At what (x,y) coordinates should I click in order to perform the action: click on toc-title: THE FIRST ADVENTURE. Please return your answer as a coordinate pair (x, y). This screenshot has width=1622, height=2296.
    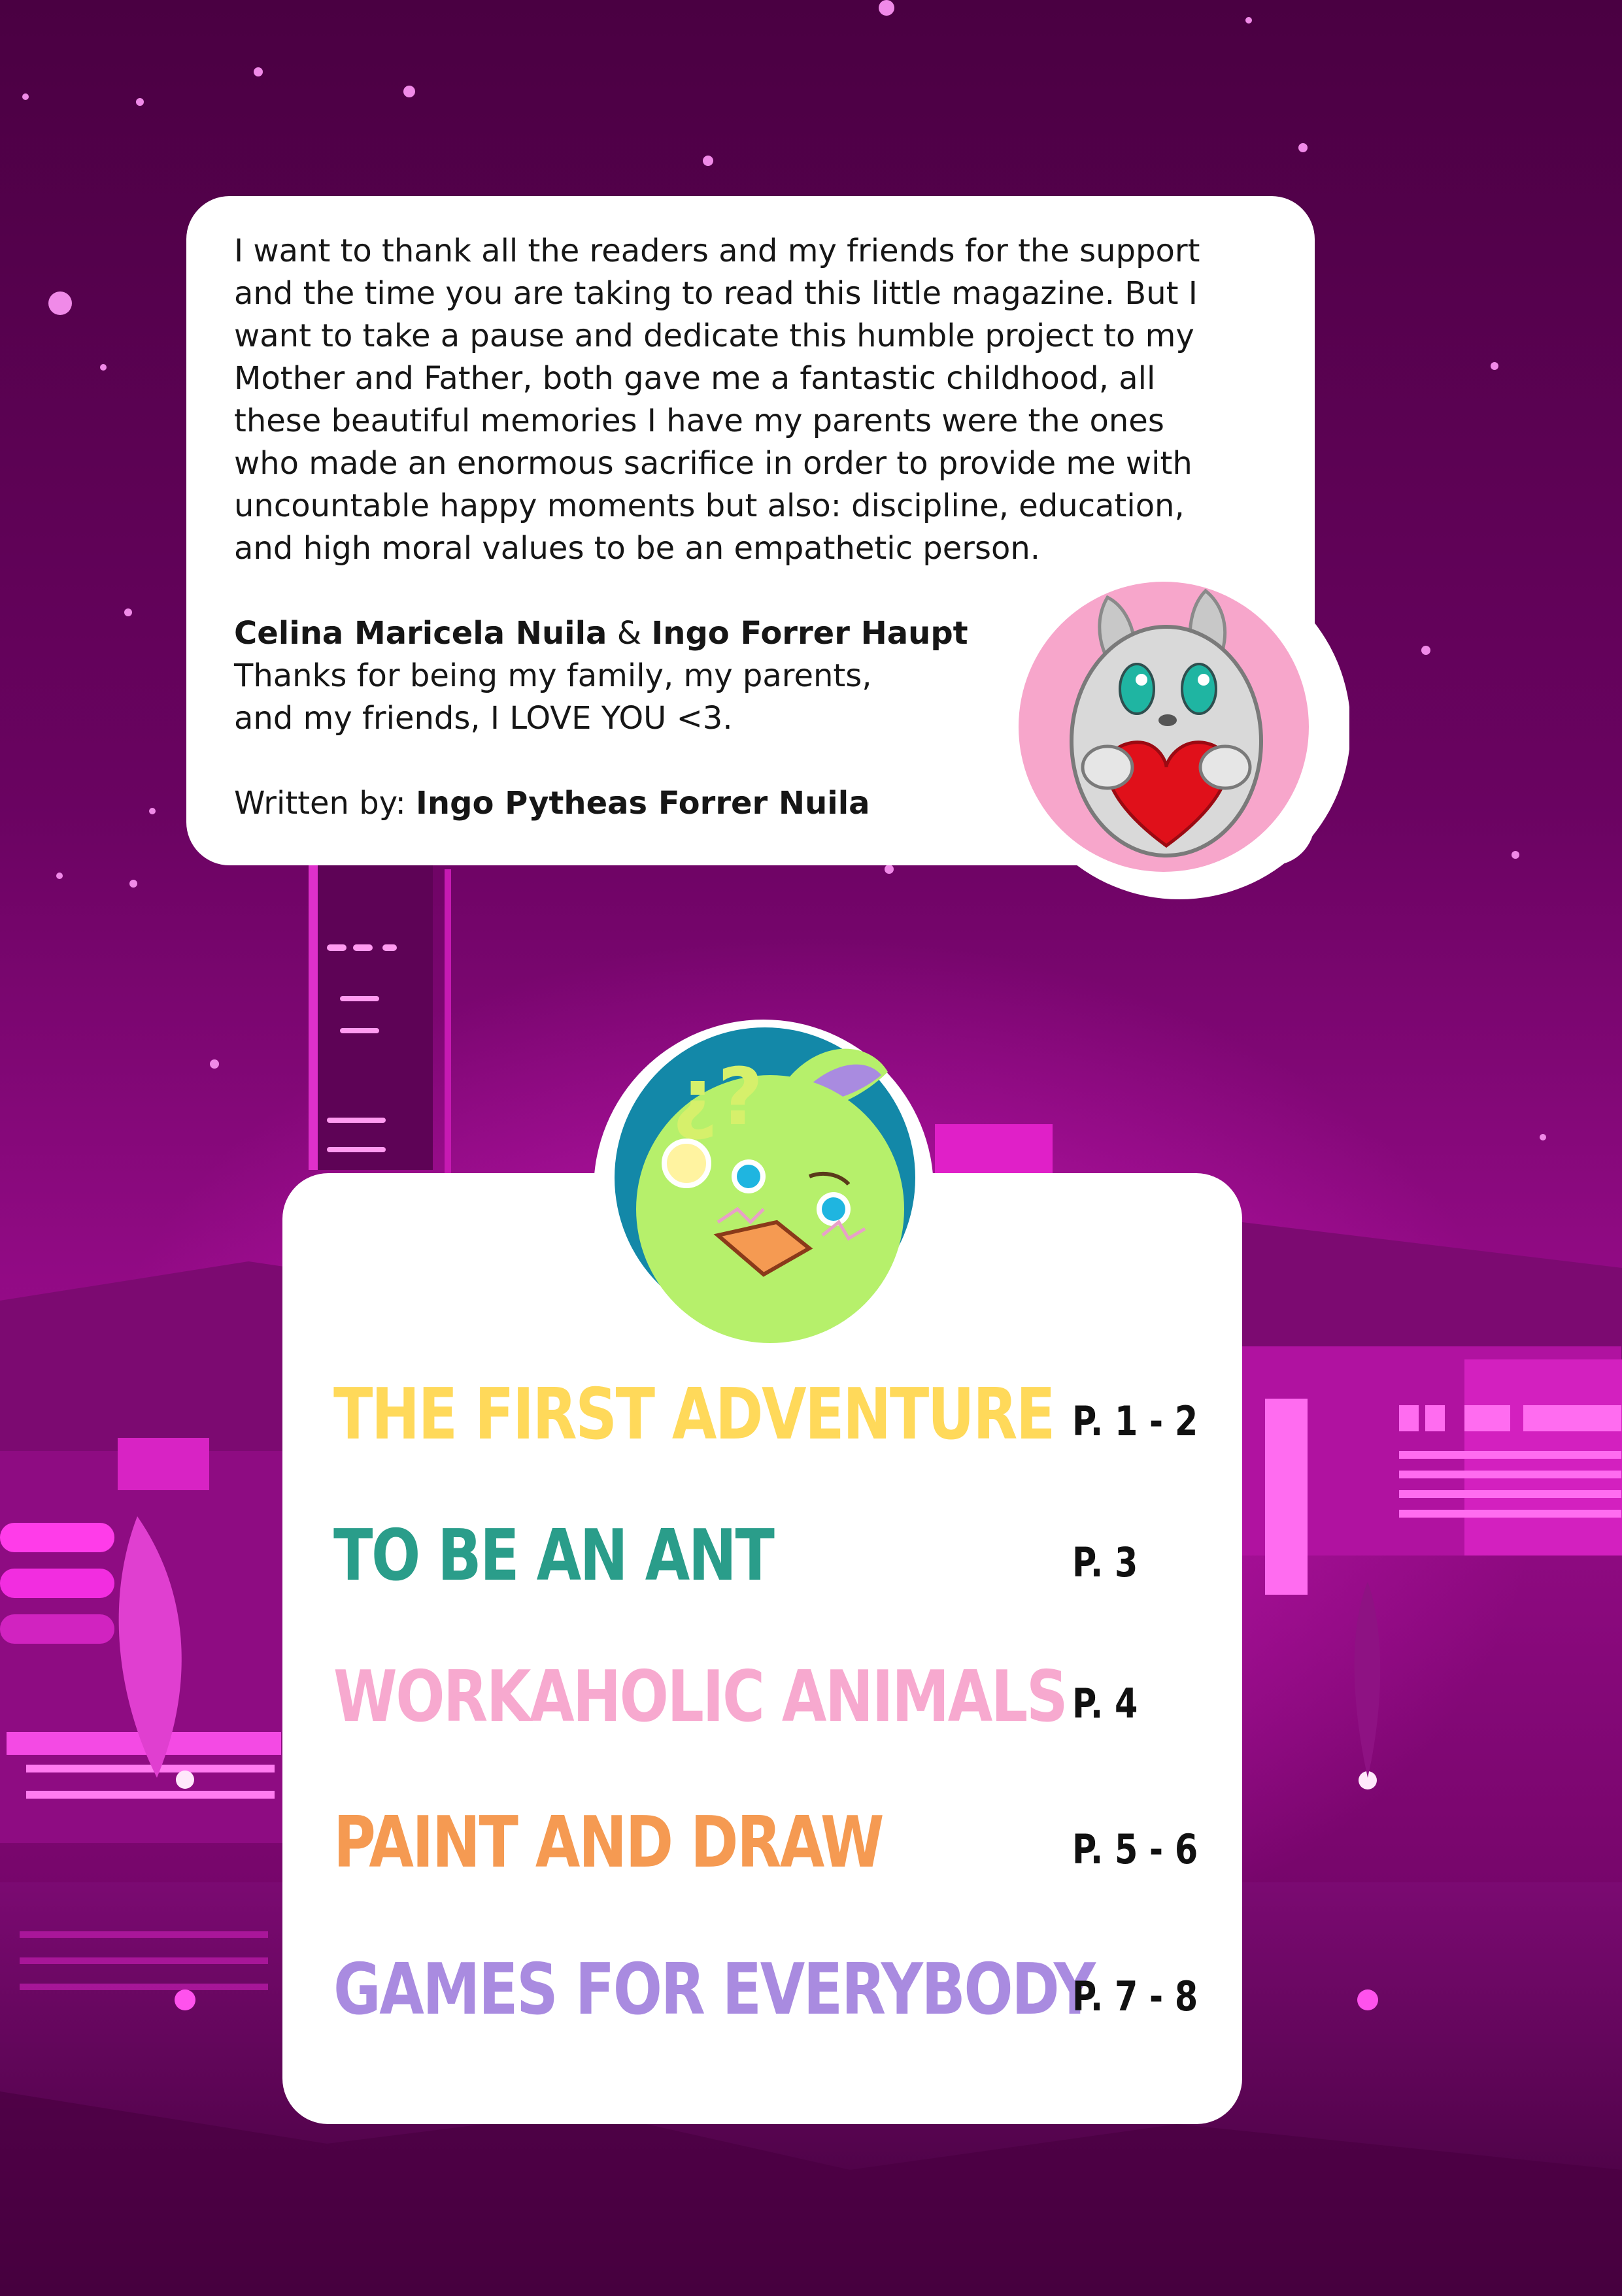
    Looking at the image, I should click on (694, 1415).